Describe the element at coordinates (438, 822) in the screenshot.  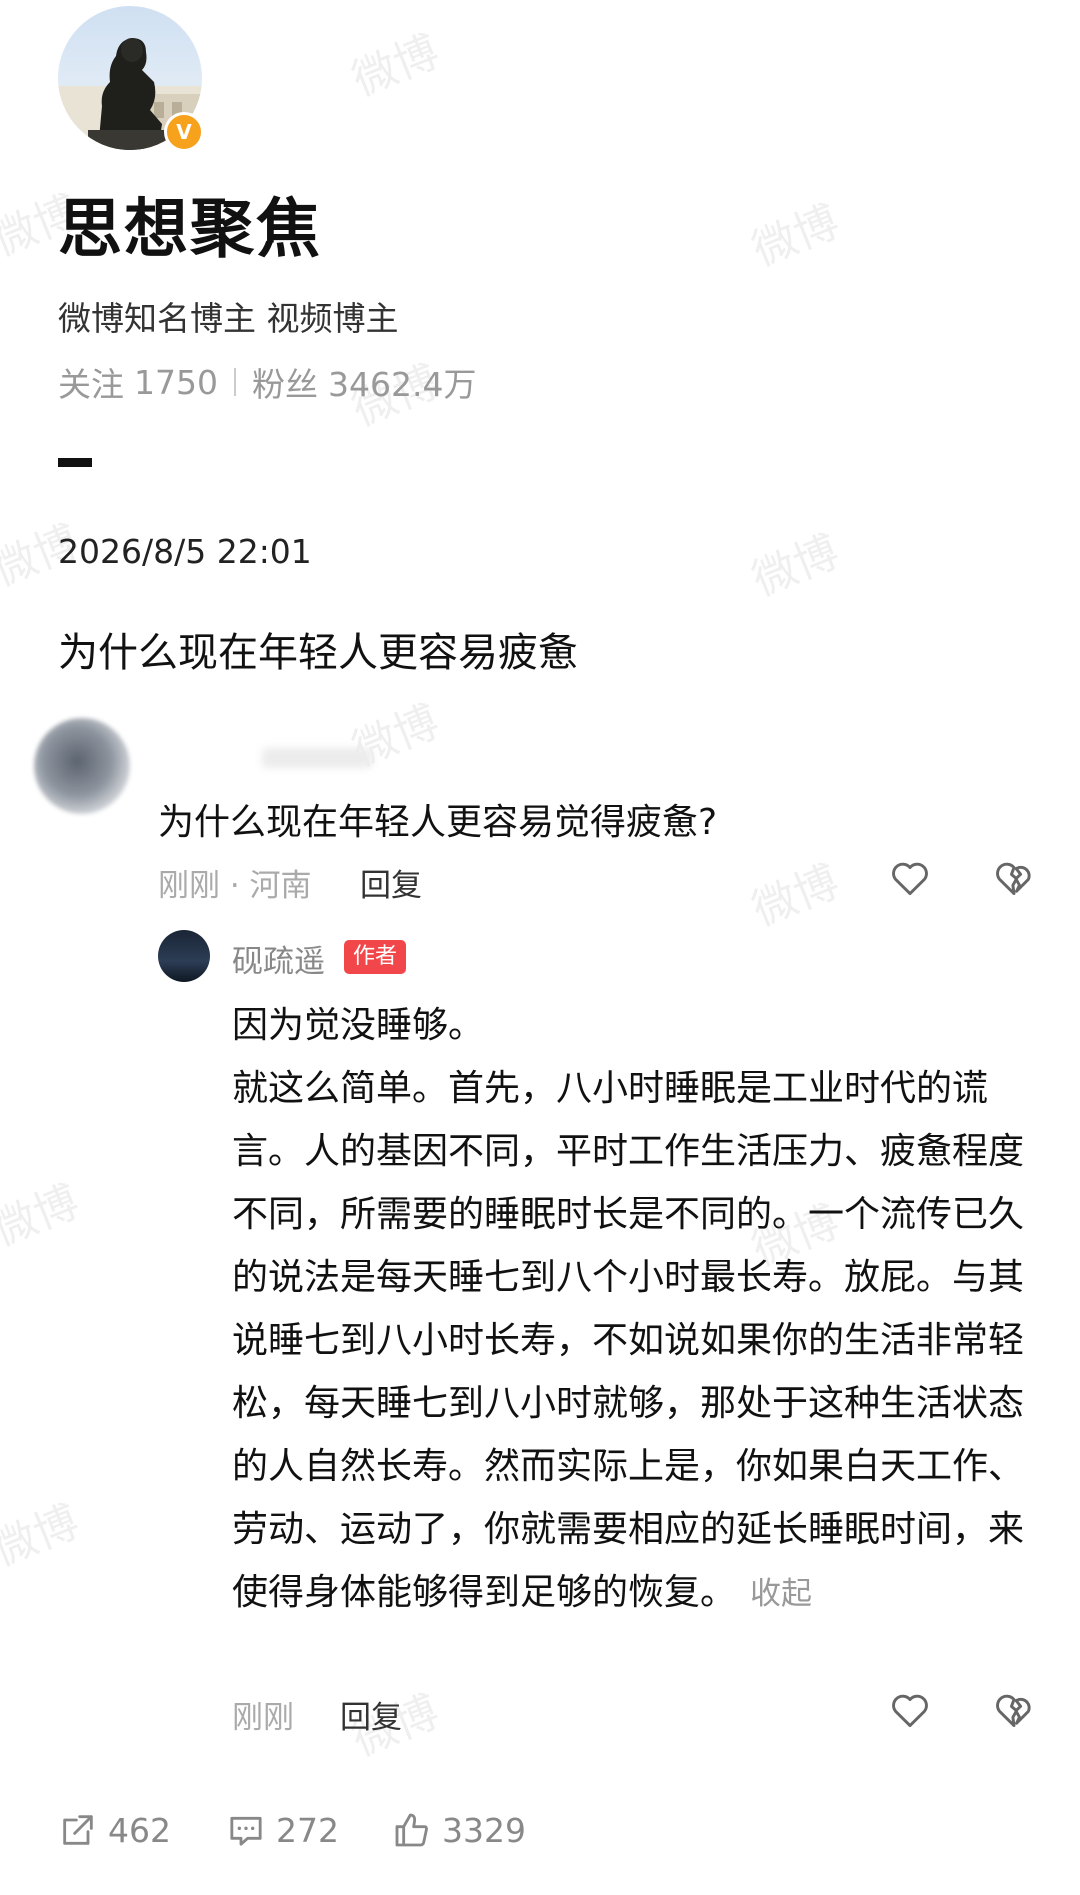
I see `comment-text: 为什么现在年轻人更容易觉得疲惫?` at that location.